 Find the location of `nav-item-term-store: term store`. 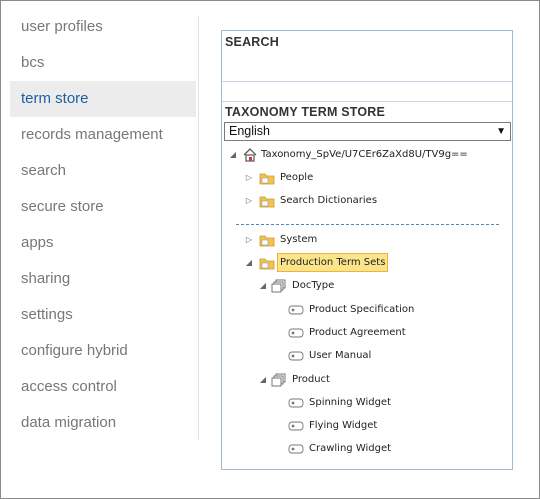

nav-item-term-store: term store is located at coordinates (103, 99).